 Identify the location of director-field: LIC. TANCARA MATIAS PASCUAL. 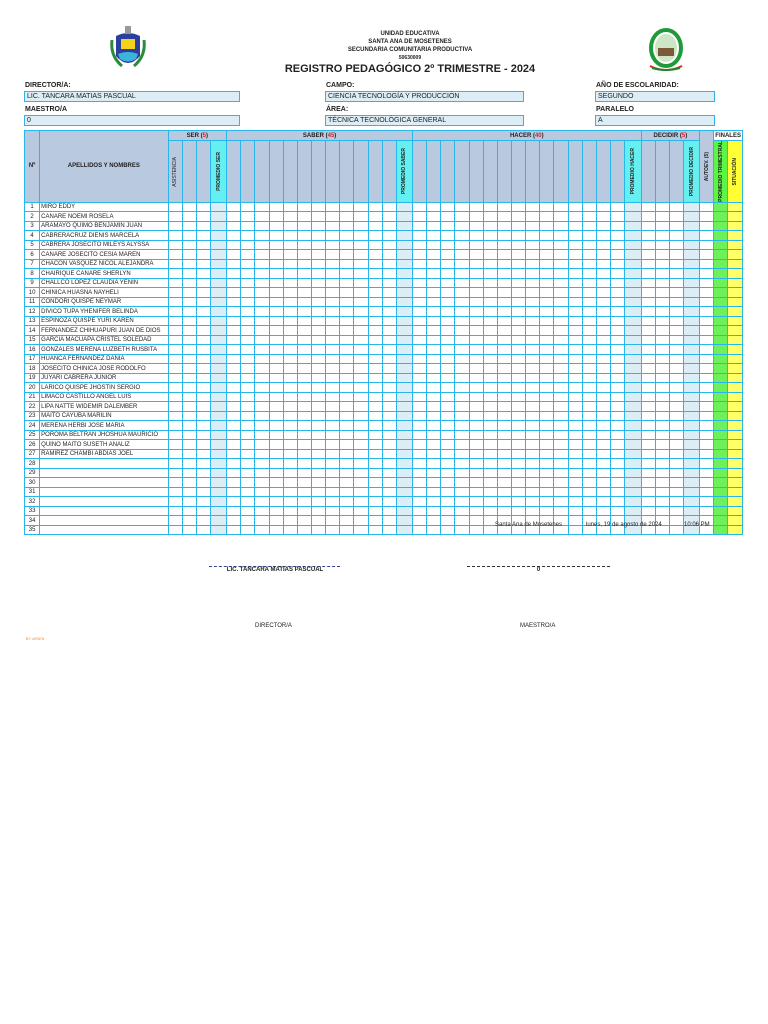
(132, 96).